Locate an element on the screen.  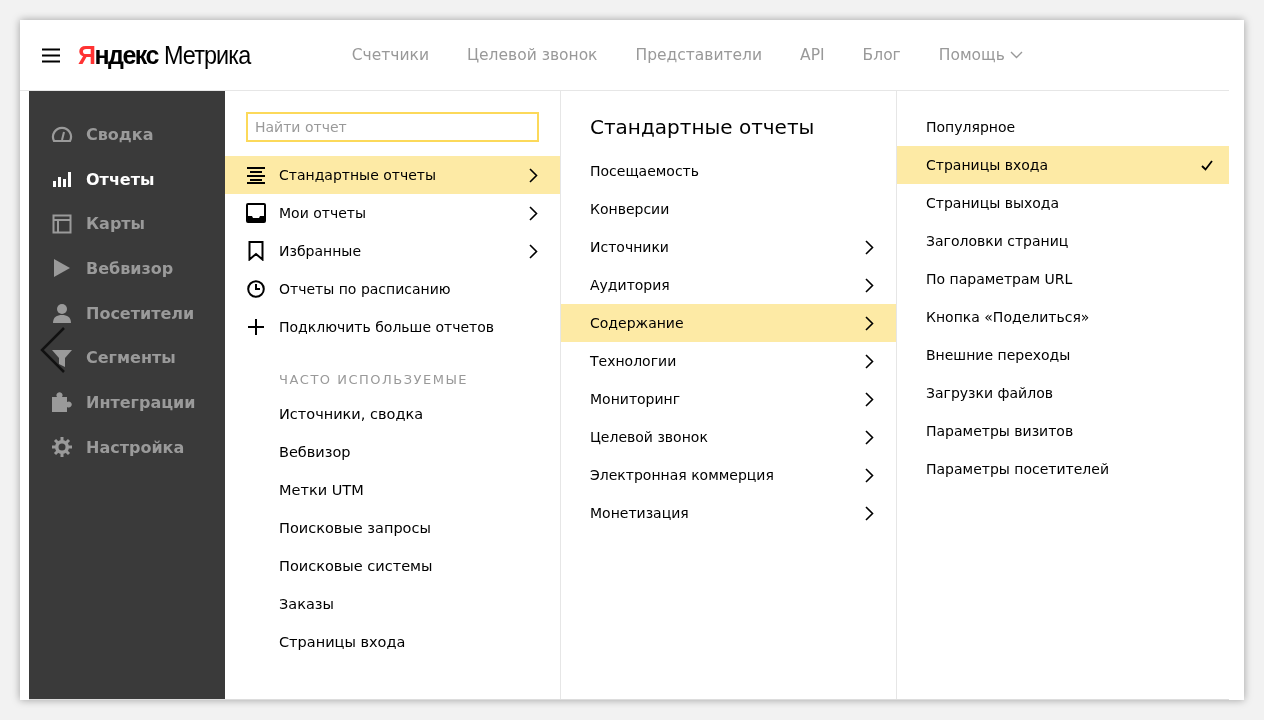
menu-item: Источники is located at coordinates (728, 247).